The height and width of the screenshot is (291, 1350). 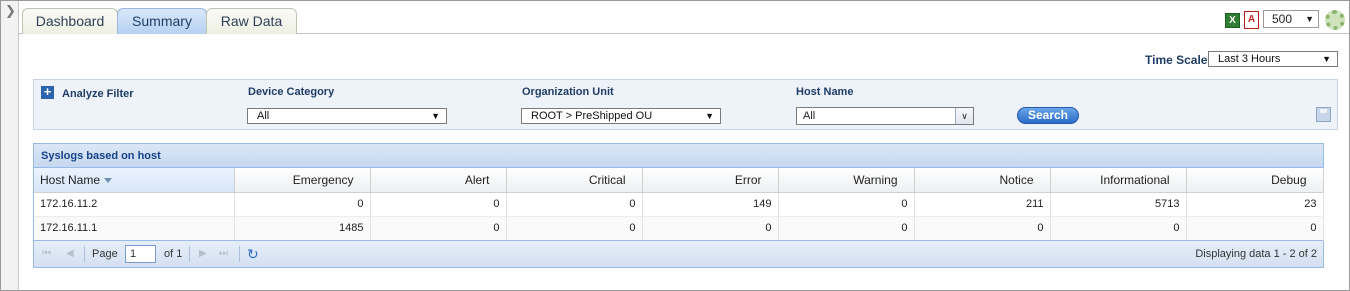 I want to click on cell-informational: 0, so click(x=1118, y=228).